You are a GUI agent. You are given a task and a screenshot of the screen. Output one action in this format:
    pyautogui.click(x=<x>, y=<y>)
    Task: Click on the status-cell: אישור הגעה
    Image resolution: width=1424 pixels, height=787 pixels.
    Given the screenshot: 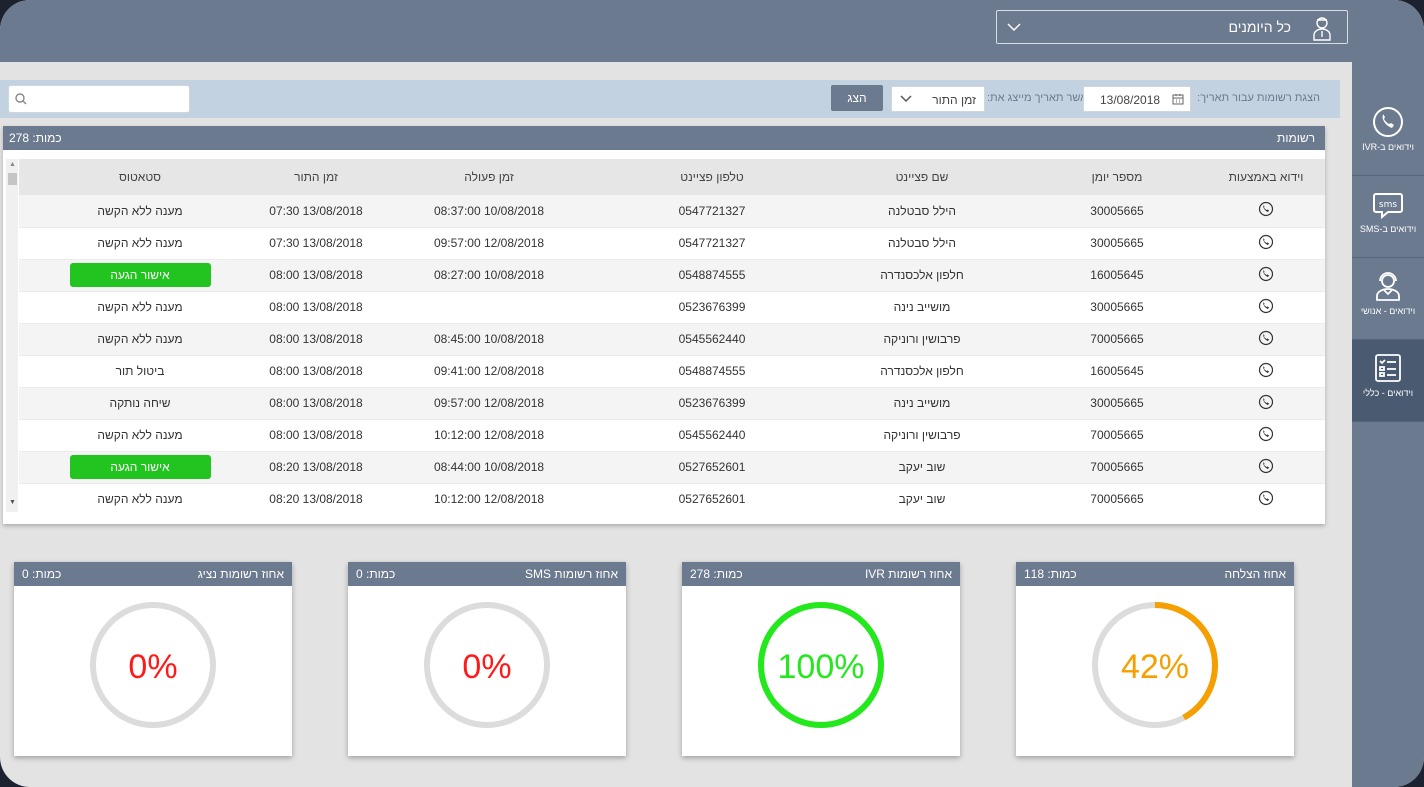 What is the action you would take?
    pyautogui.click(x=140, y=467)
    